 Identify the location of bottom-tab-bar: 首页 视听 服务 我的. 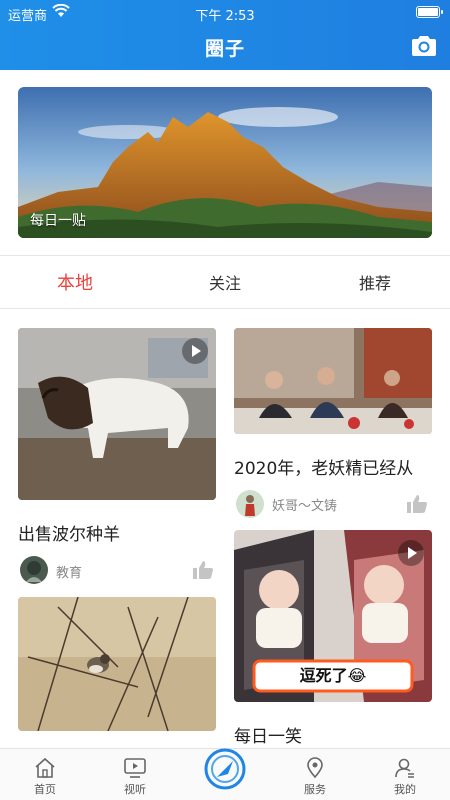
(225, 774).